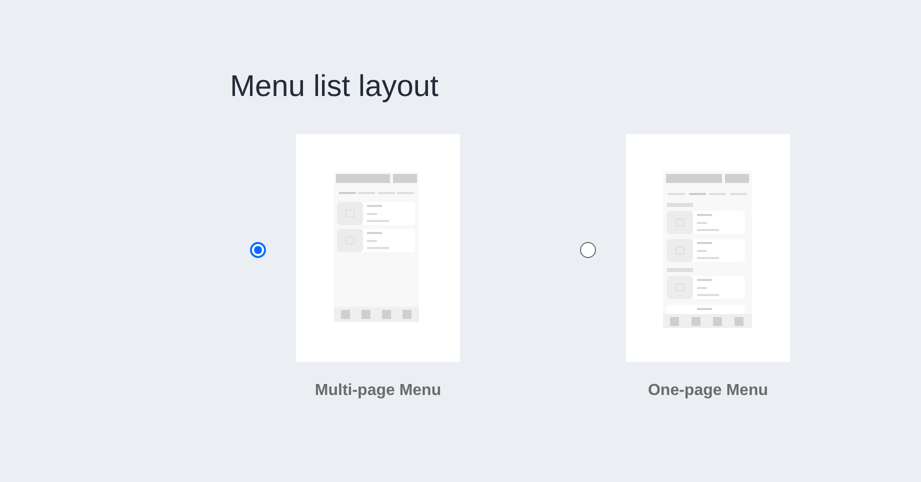  What do you see at coordinates (708, 391) in the screenshot?
I see `option-label: One-page Menu` at bounding box center [708, 391].